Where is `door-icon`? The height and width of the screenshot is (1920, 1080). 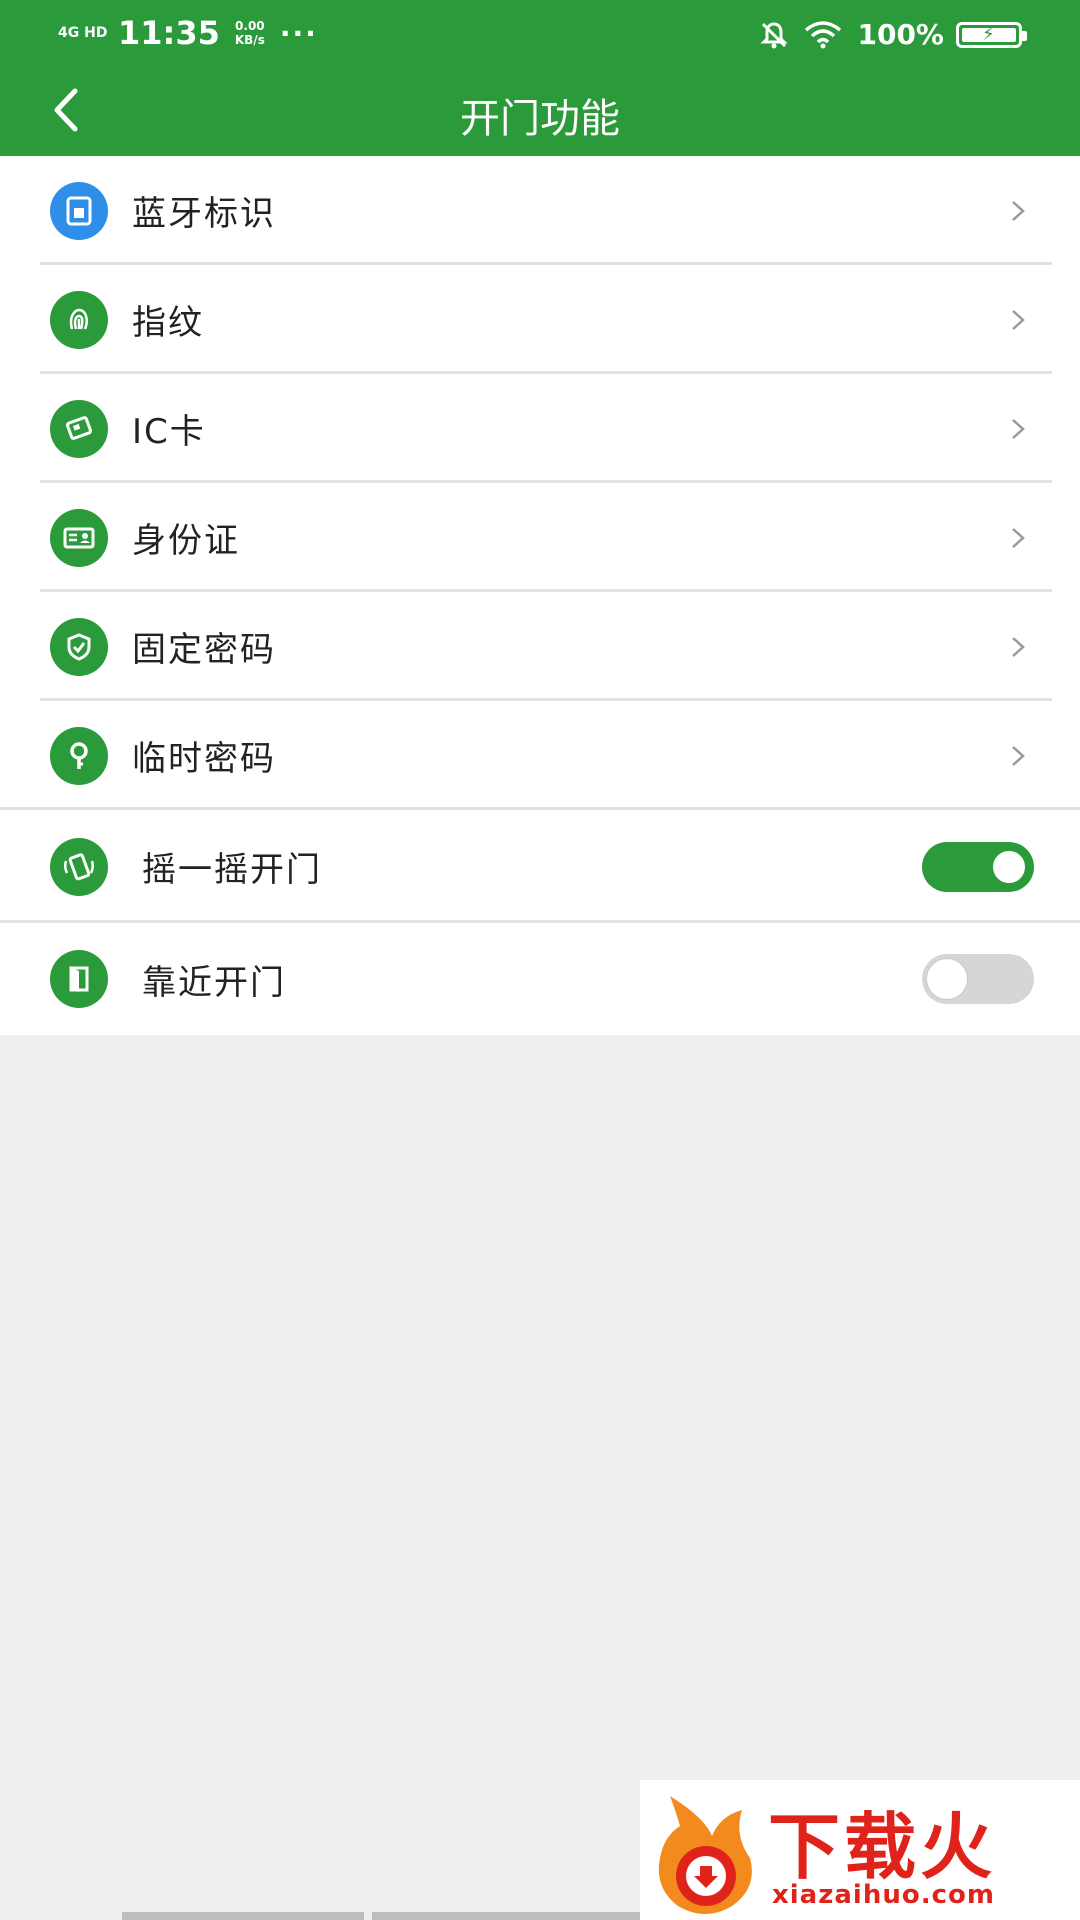
door-icon is located at coordinates (79, 979).